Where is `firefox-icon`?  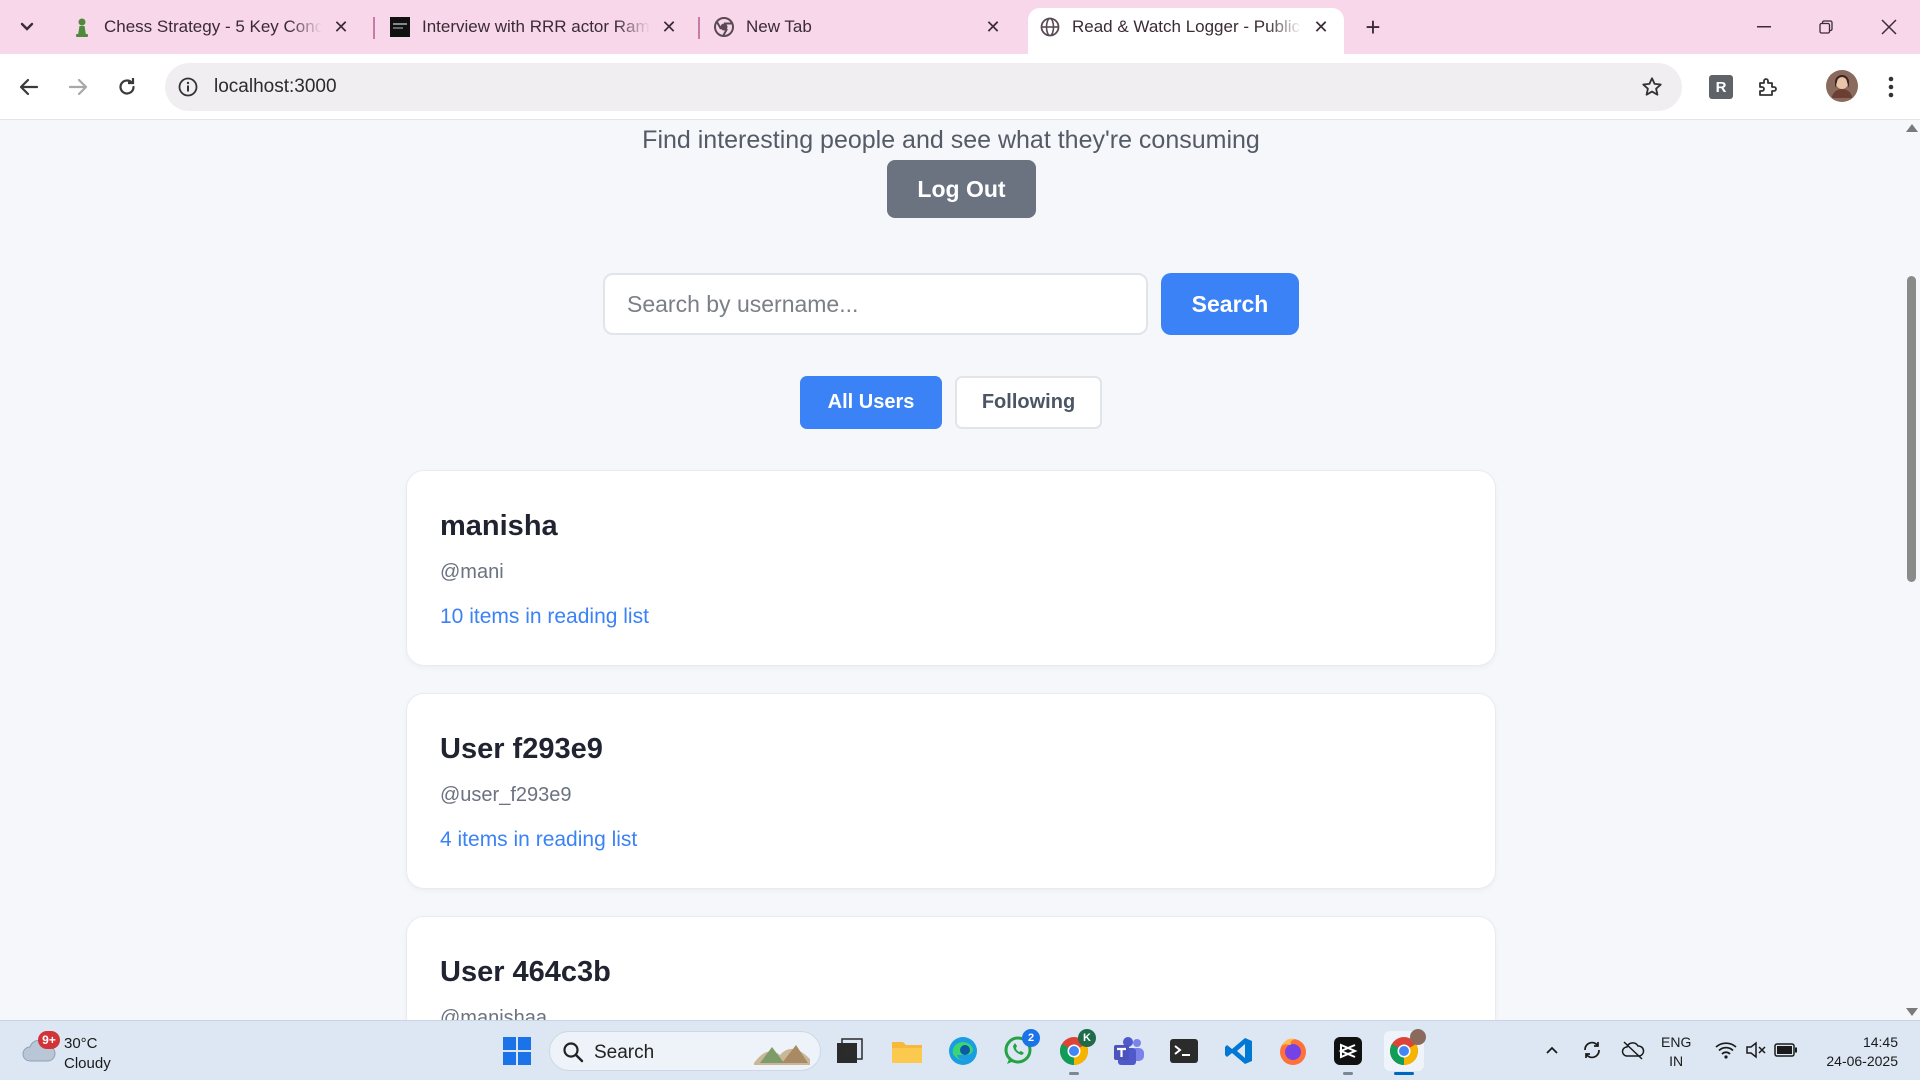 firefox-icon is located at coordinates (1293, 1051).